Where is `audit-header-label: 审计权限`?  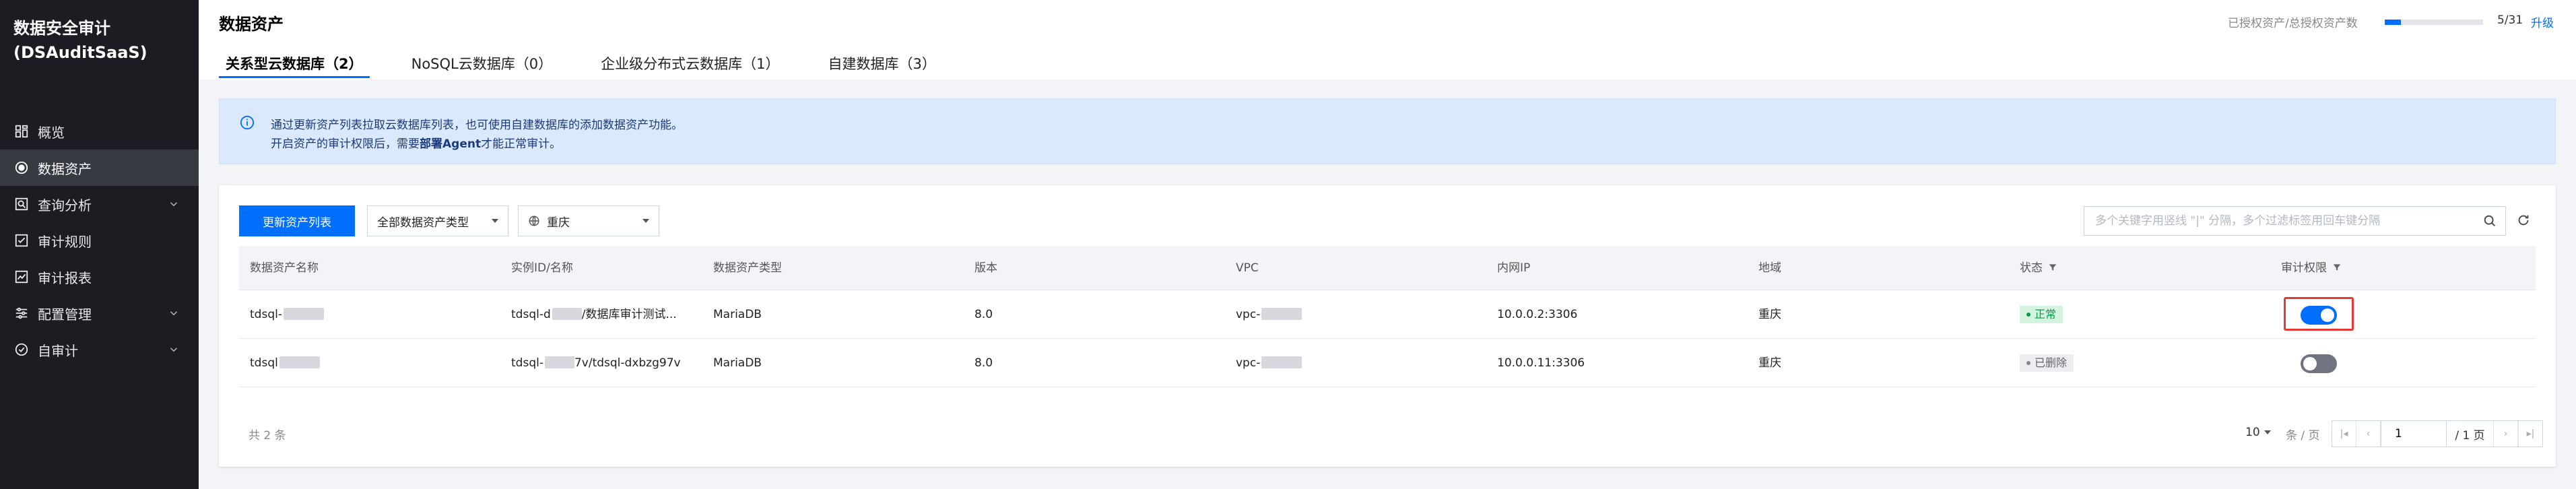 audit-header-label: 审计权限 is located at coordinates (2304, 268).